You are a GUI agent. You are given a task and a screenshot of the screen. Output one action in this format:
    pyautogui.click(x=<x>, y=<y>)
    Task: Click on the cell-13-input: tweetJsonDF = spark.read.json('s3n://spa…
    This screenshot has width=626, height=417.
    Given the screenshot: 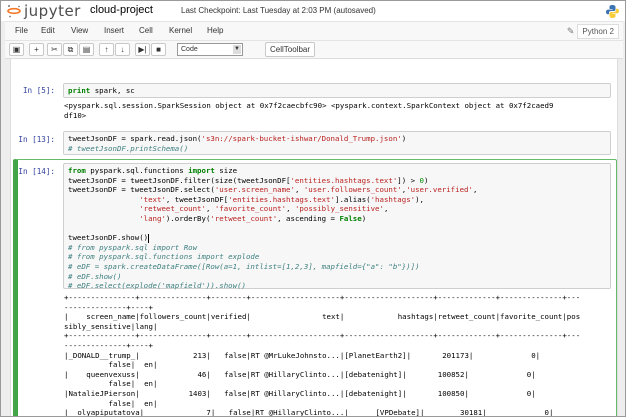 What is the action you would take?
    pyautogui.click(x=337, y=143)
    